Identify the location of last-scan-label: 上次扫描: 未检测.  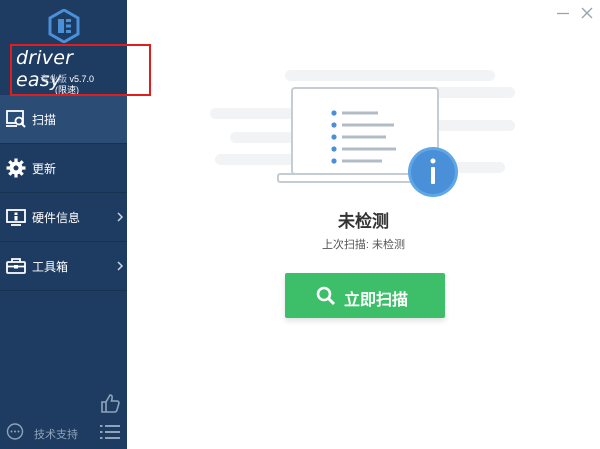
(363, 245).